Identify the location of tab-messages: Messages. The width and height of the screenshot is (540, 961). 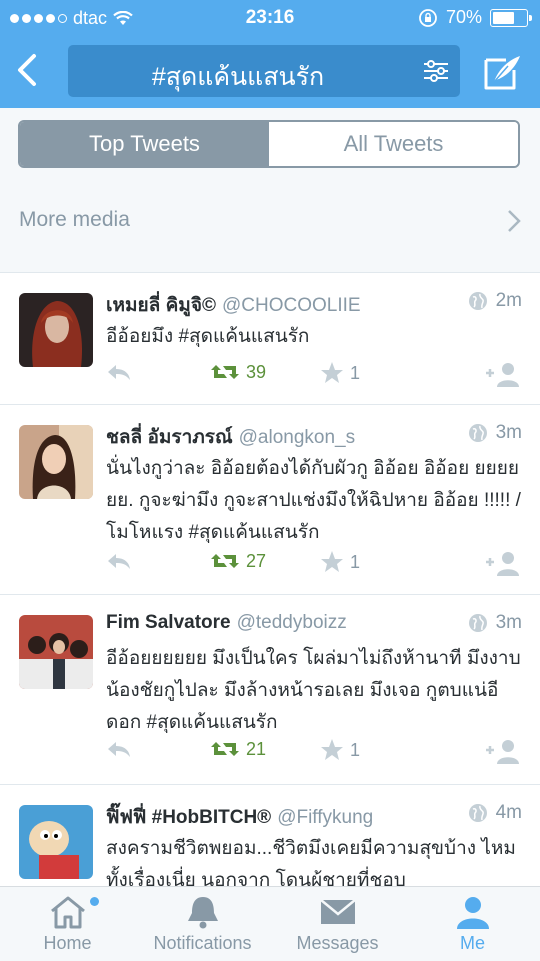
(337, 924).